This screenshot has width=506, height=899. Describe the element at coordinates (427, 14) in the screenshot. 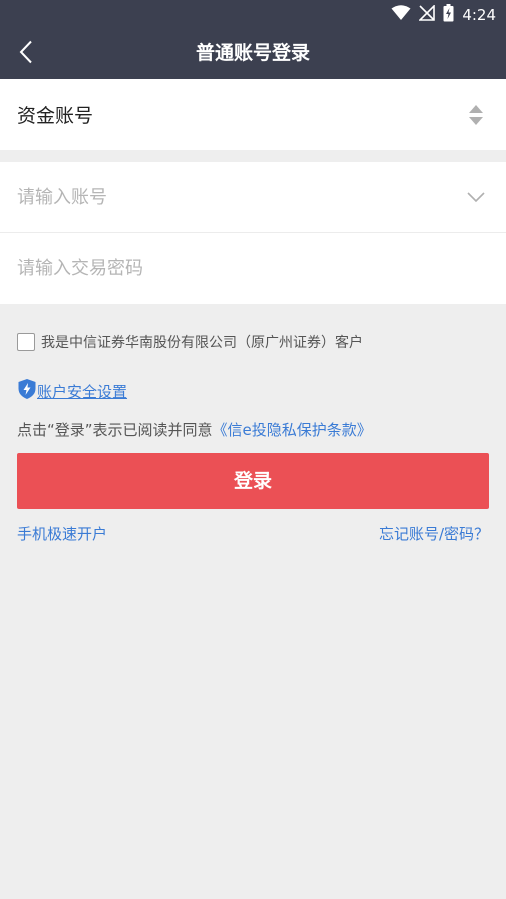

I see `no-signal-icon` at that location.